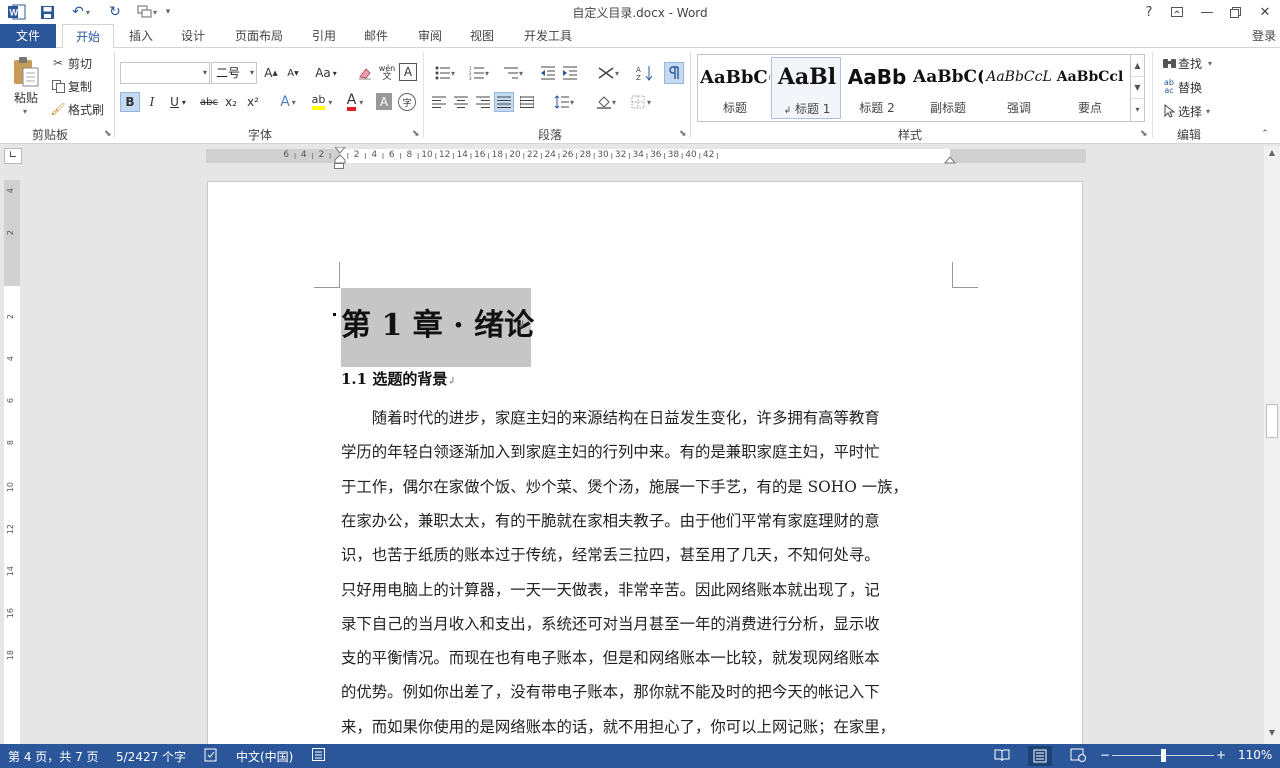 The width and height of the screenshot is (1280, 768). I want to click on shrink-font-icon: A ▼, so click(293, 73).